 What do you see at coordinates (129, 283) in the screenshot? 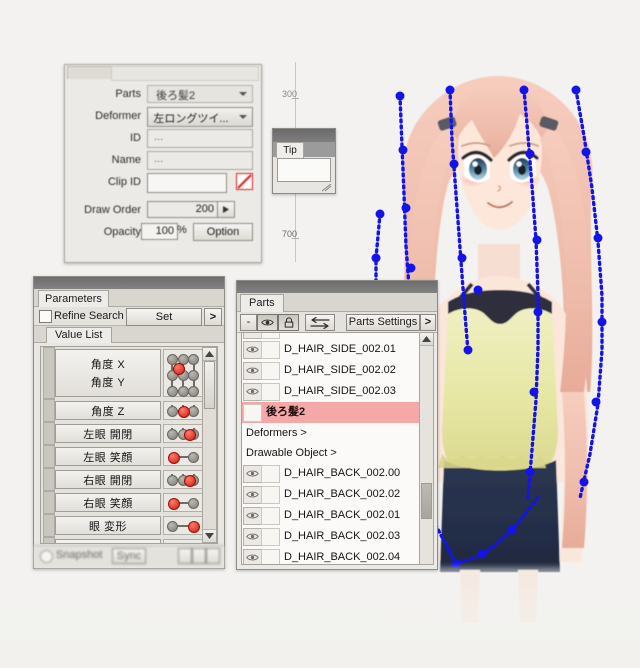
I see `parameters-titlebar` at bounding box center [129, 283].